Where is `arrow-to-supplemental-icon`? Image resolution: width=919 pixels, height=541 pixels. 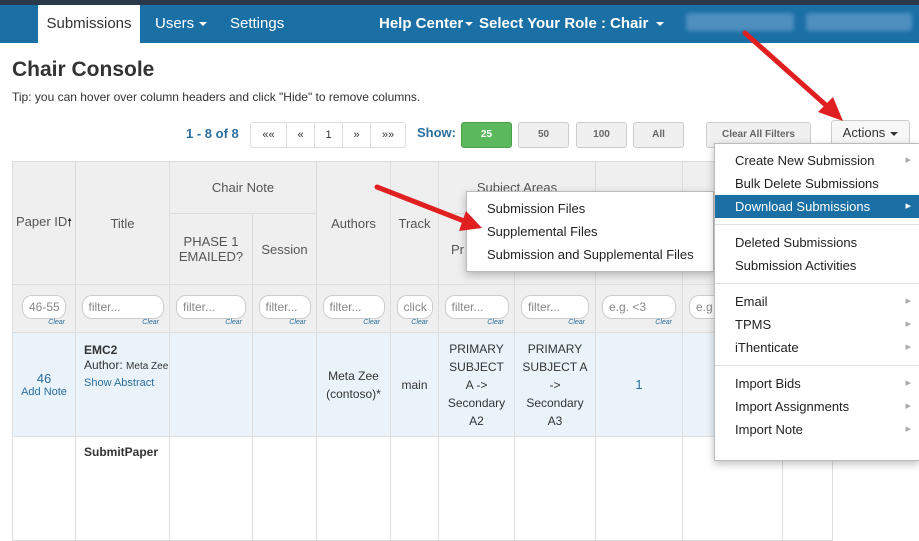 arrow-to-supplemental-icon is located at coordinates (428, 207).